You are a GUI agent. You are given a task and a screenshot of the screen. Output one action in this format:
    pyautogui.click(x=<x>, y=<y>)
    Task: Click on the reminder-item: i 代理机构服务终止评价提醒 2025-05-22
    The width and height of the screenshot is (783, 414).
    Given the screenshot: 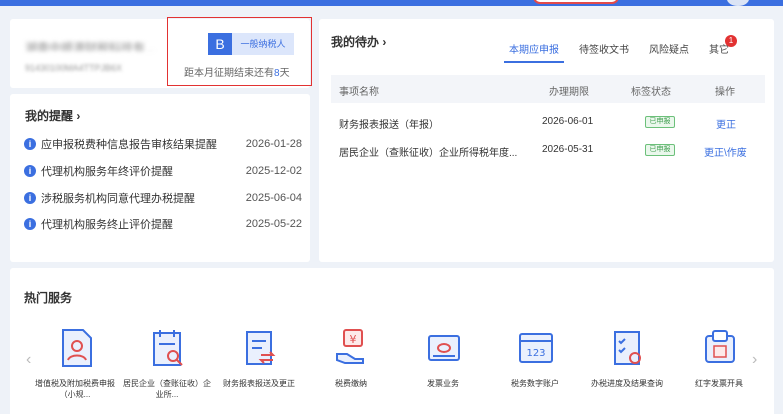 What is the action you would take?
    pyautogui.click(x=166, y=224)
    